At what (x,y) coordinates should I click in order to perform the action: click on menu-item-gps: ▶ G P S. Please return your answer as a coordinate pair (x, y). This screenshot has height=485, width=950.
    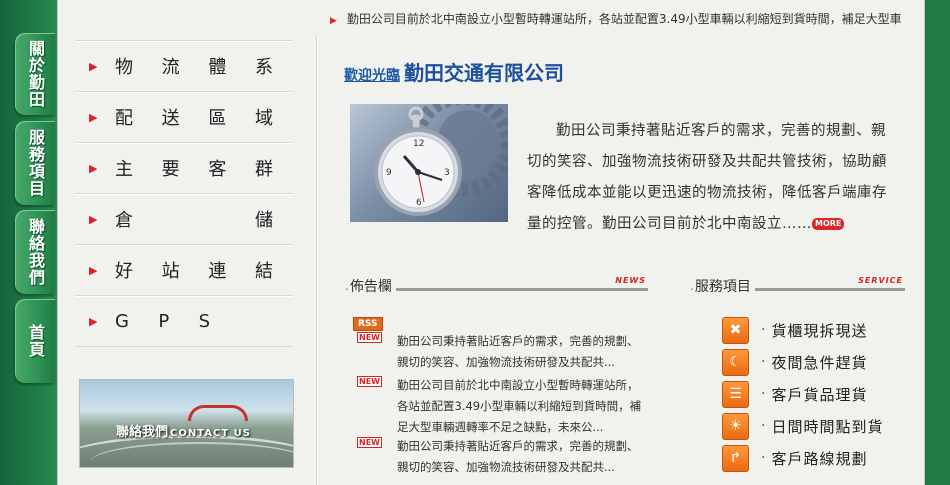
    Looking at the image, I should click on (184, 320).